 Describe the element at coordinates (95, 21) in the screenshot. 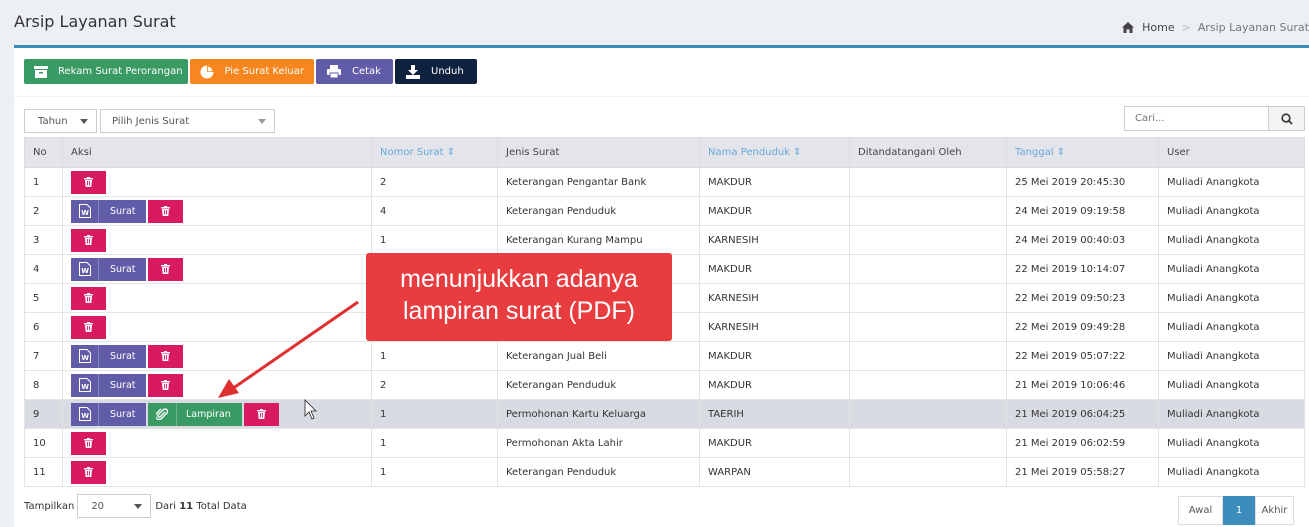

I see `page-title: Arsip Layanan Surat` at that location.